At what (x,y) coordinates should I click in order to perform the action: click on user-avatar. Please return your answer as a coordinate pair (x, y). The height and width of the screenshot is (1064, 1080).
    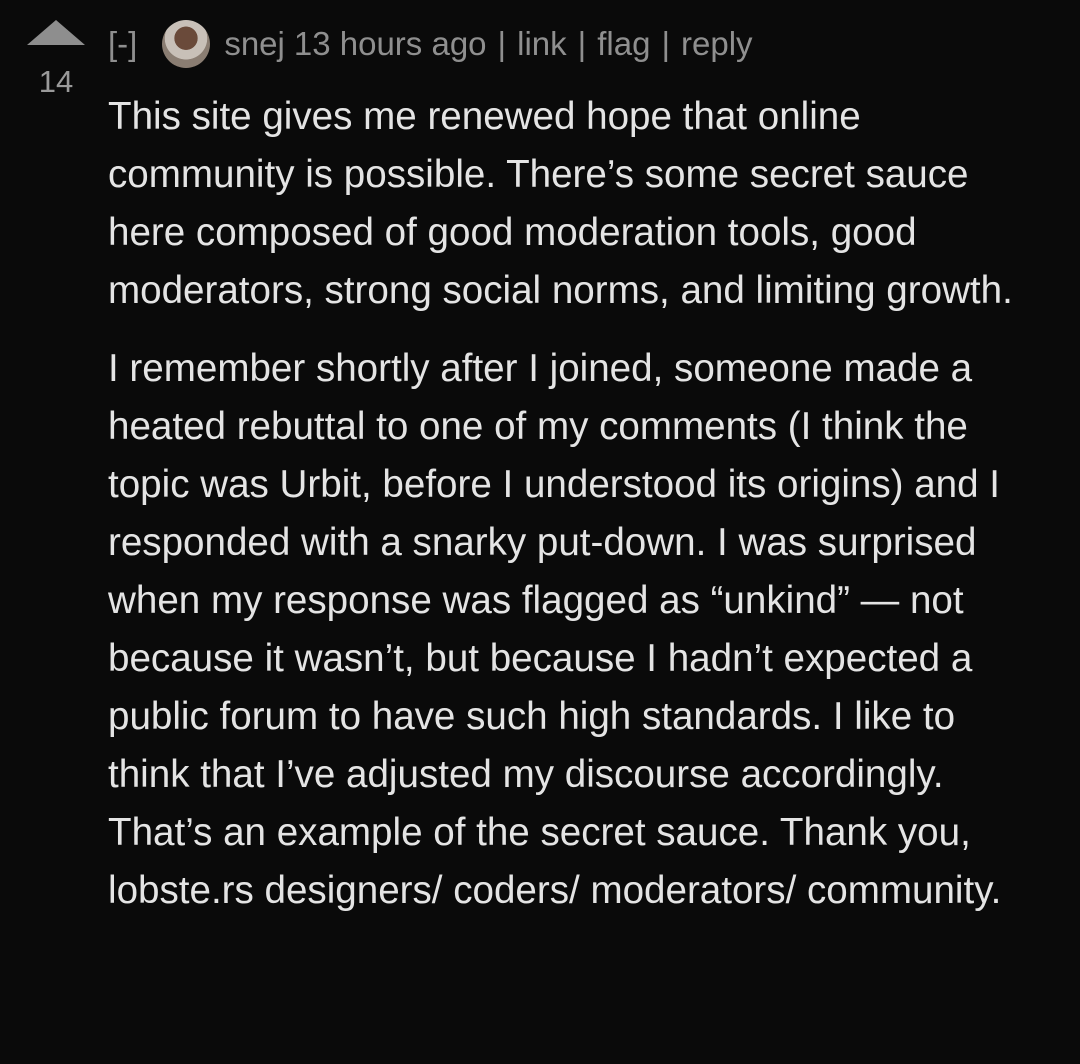
    Looking at the image, I should click on (186, 44).